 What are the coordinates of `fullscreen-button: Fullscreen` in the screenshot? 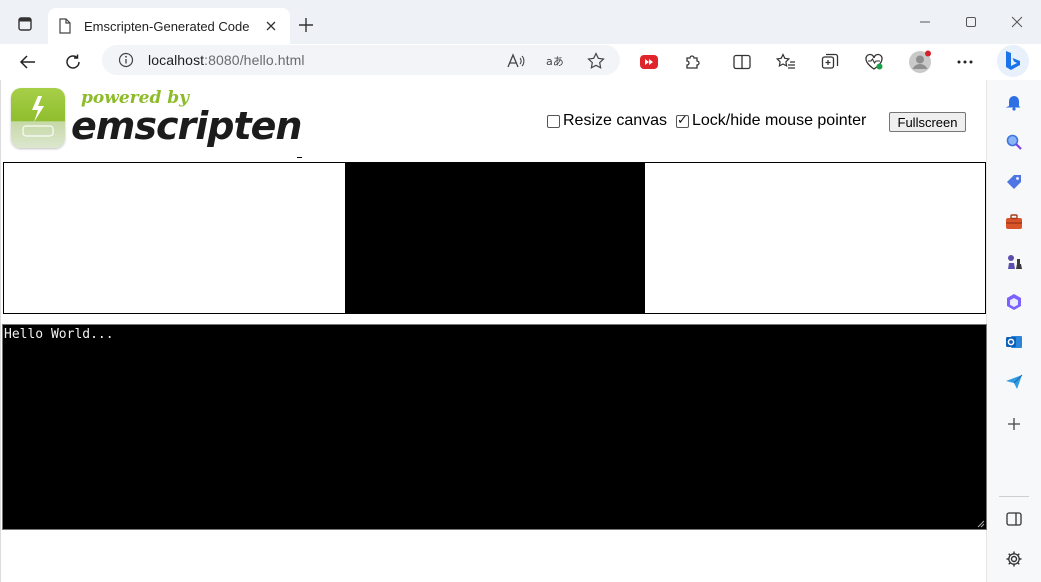 It's located at (927, 122).